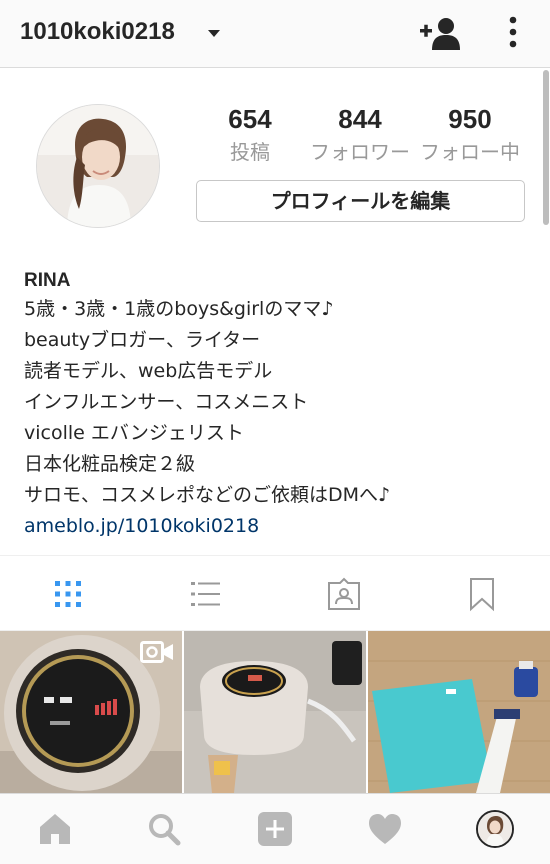 The height and width of the screenshot is (864, 550). I want to click on home-icon, so click(55, 829).